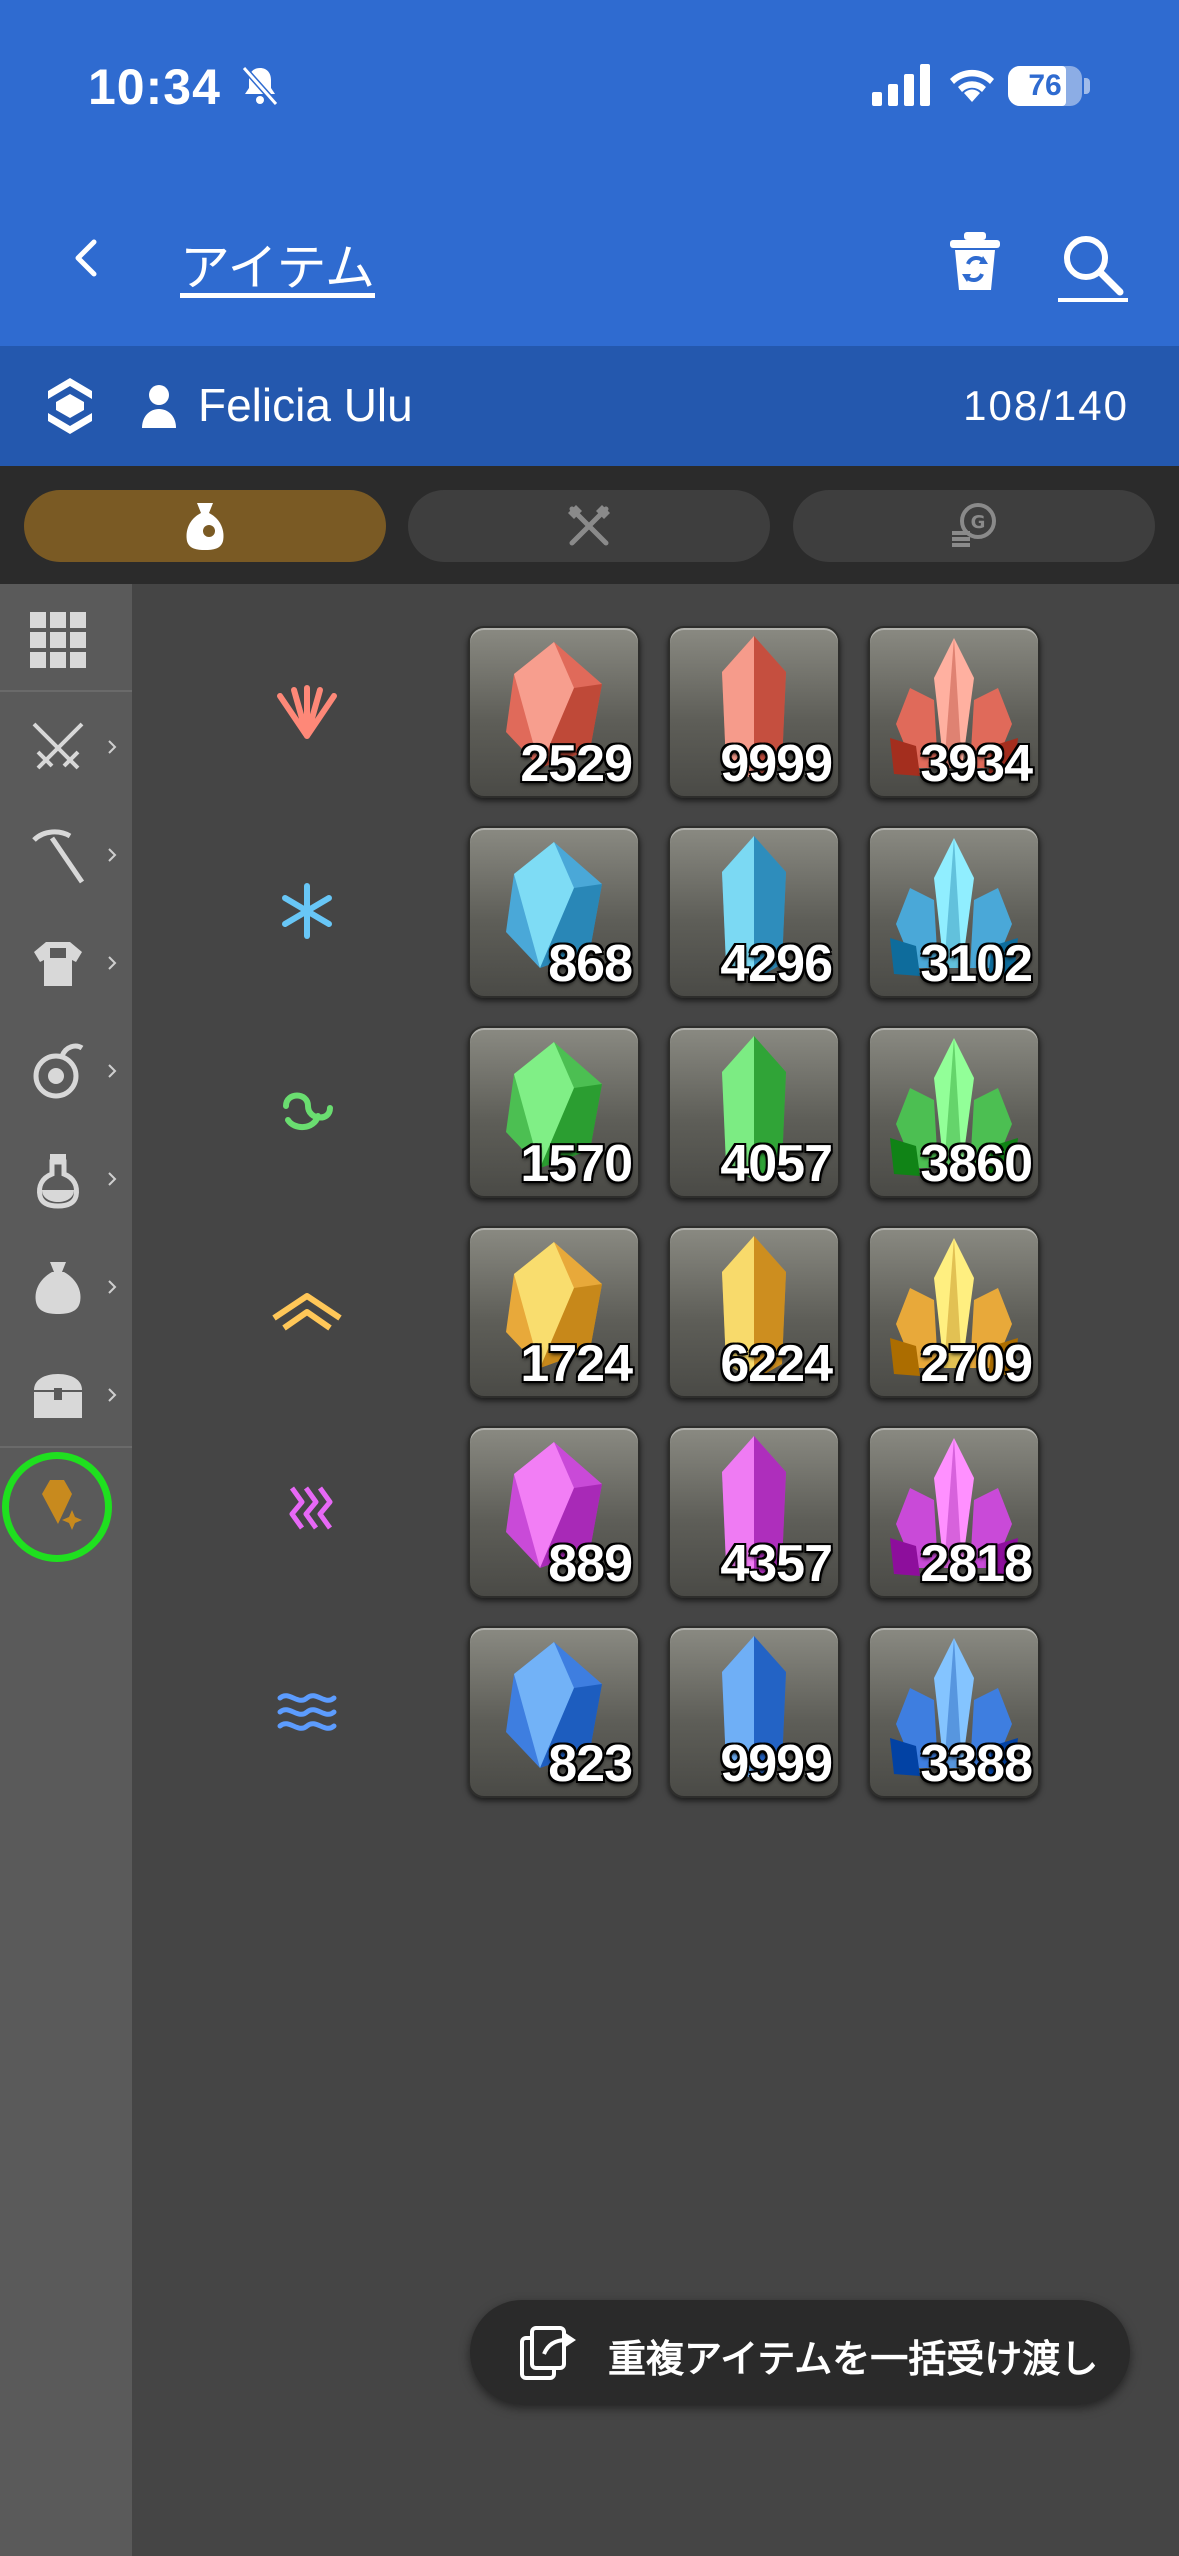 The height and width of the screenshot is (2556, 1179). Describe the element at coordinates (589, 80) in the screenshot. I see `status-bar: 10:34 76` at that location.